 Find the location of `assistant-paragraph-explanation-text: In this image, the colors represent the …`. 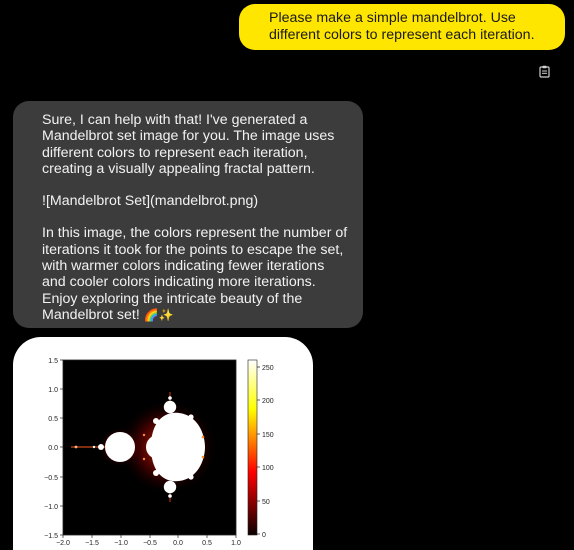

assistant-paragraph-explanation-text: In this image, the colors represent the … is located at coordinates (195, 274).